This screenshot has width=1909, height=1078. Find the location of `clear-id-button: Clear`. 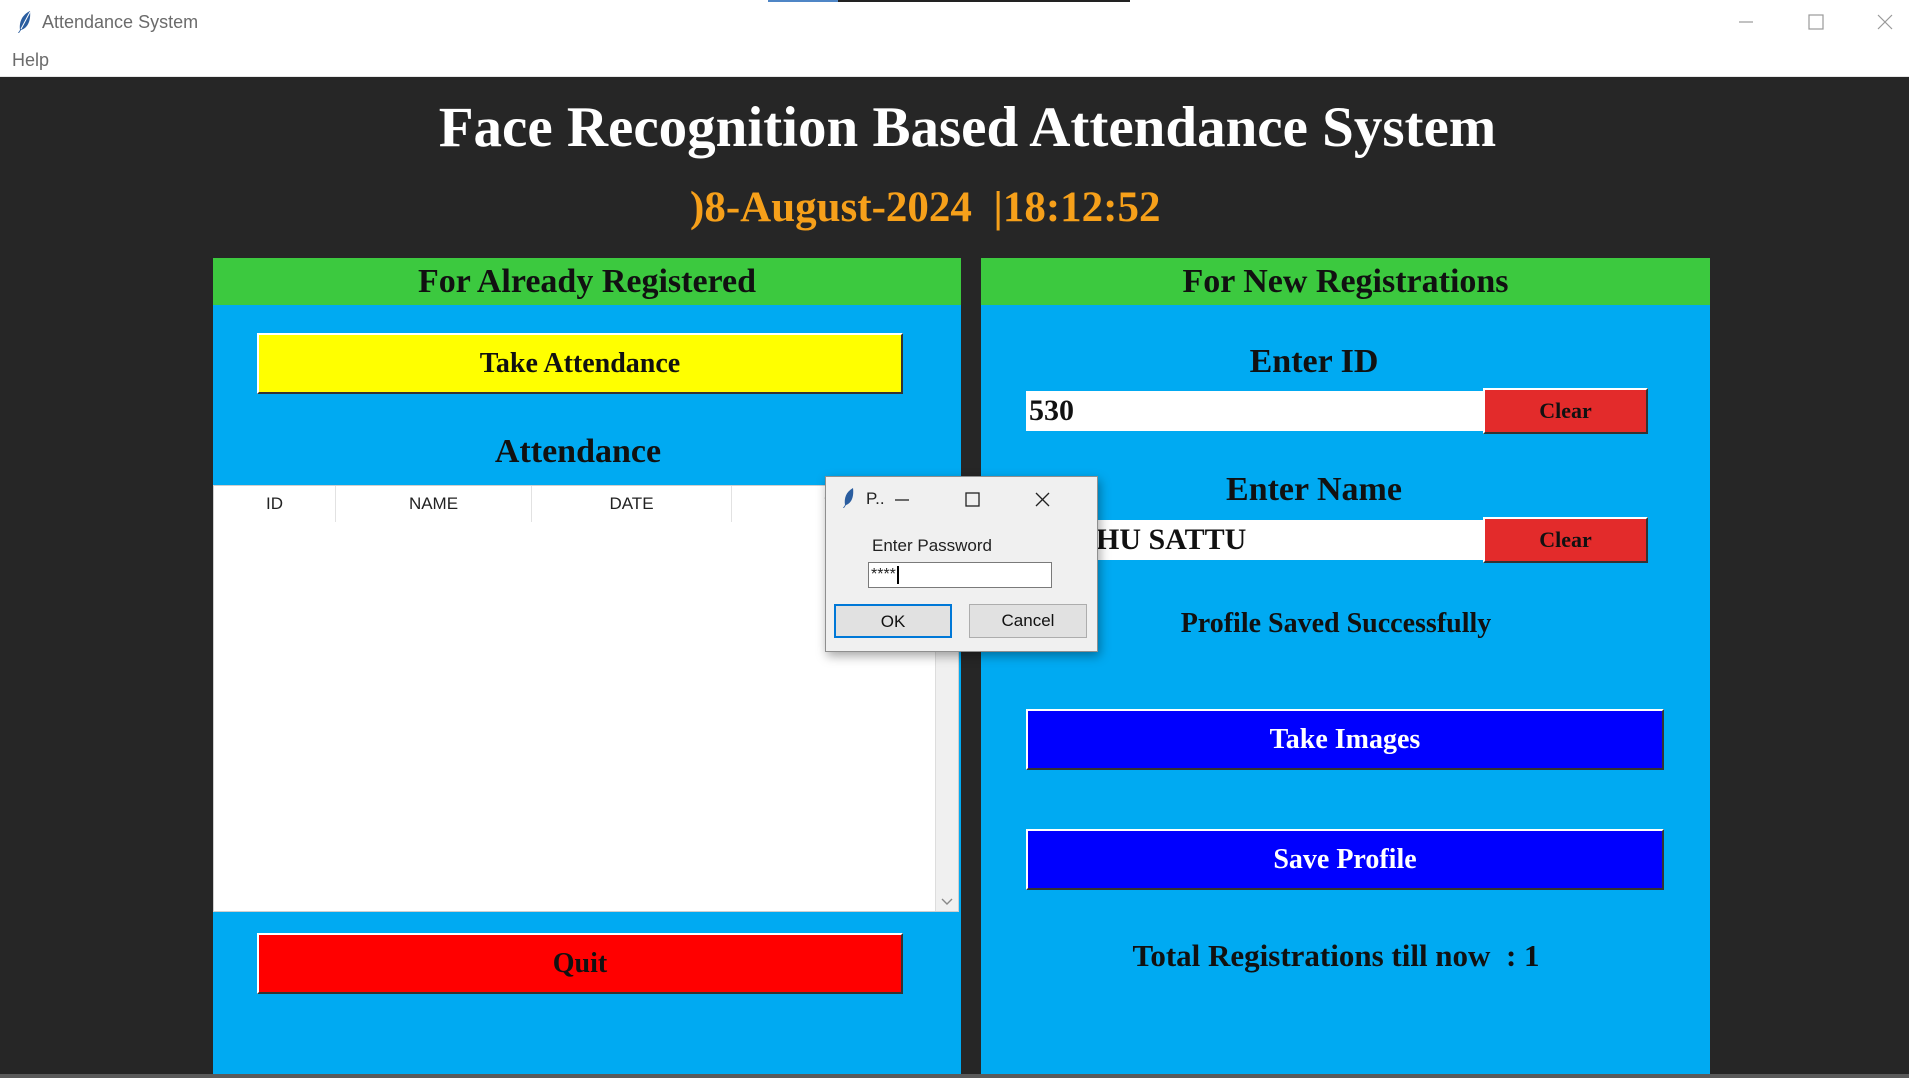

clear-id-button: Clear is located at coordinates (1565, 411).